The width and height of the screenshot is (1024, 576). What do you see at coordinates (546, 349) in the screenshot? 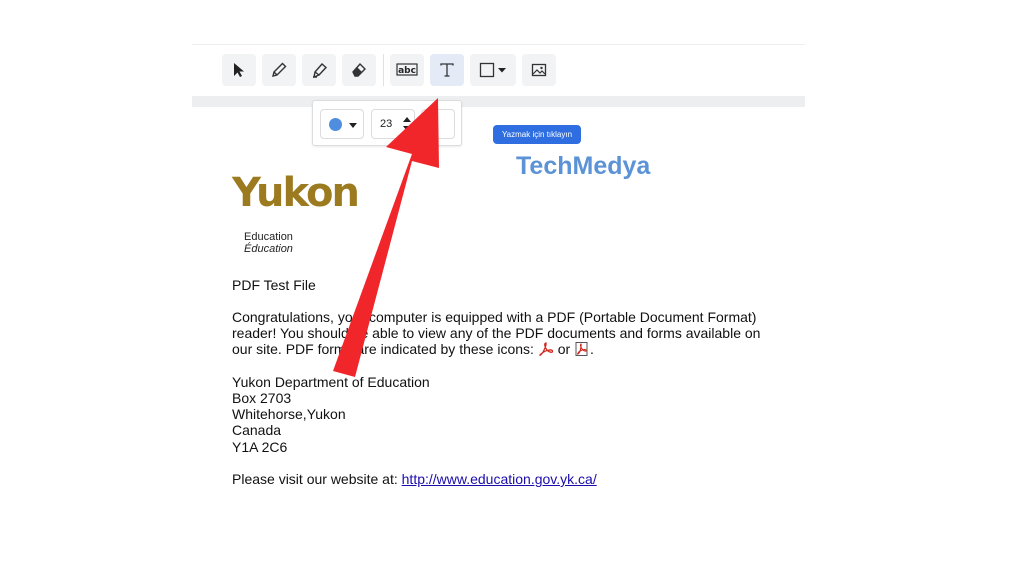
I see `acrobat-icon` at bounding box center [546, 349].